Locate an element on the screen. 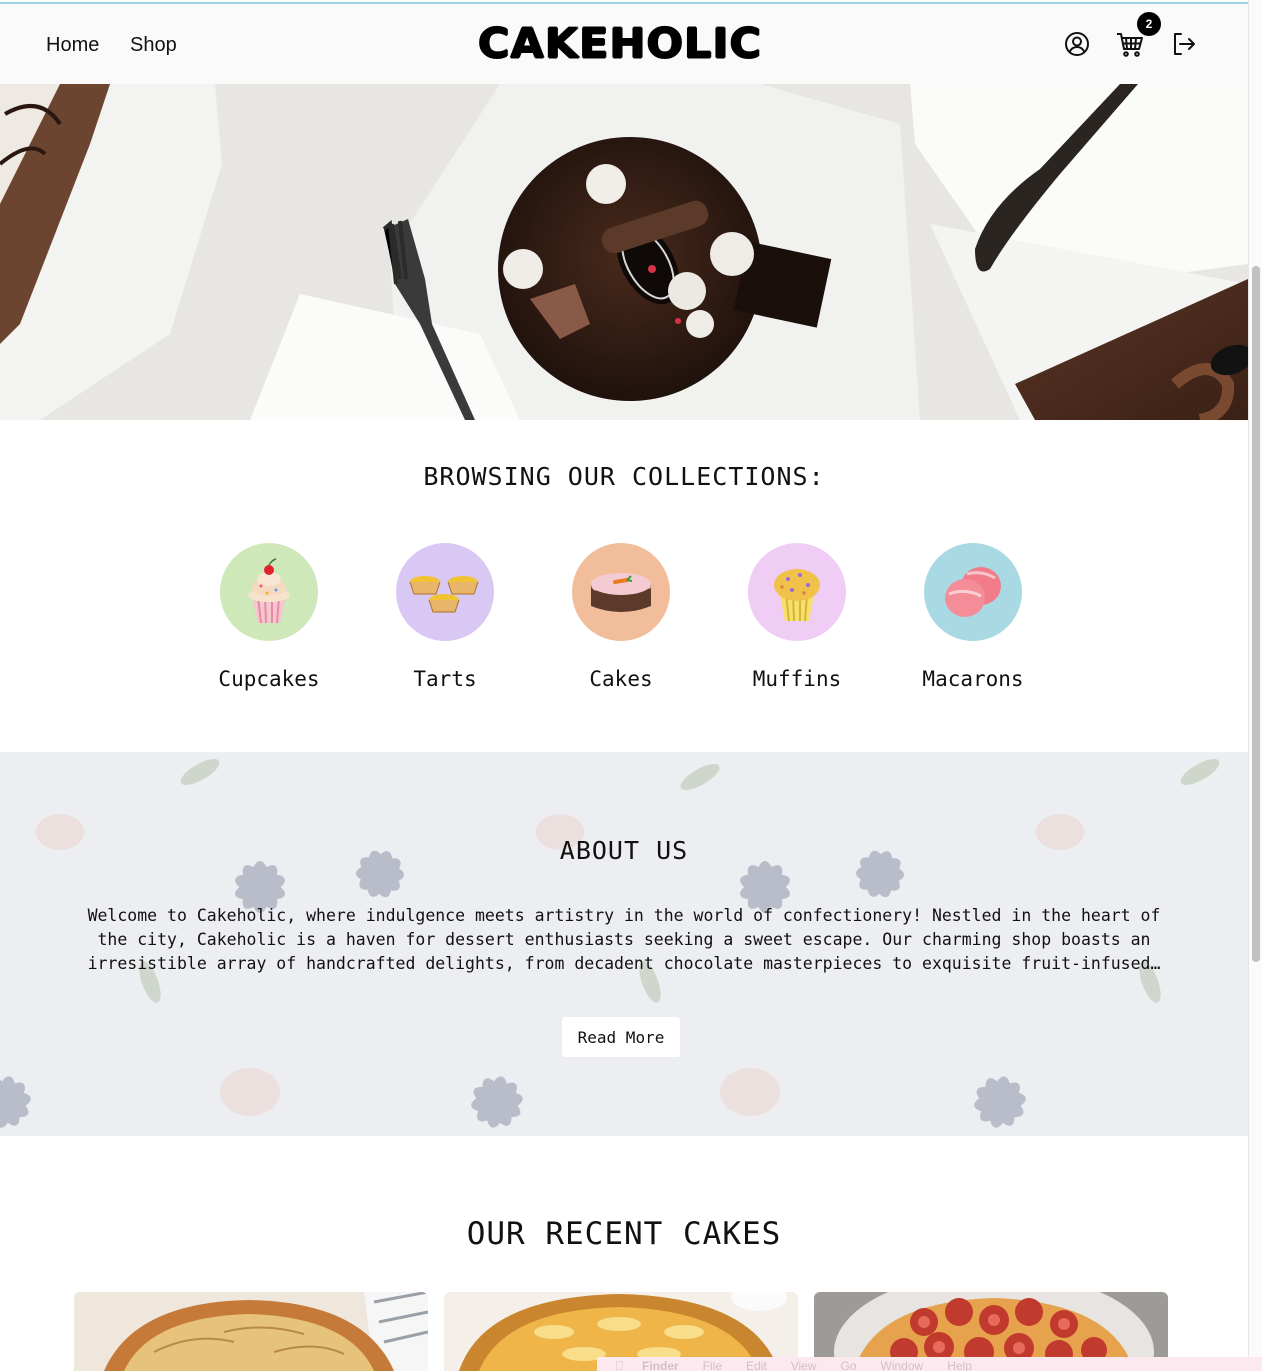  collection-tarts: Tarts is located at coordinates (445, 617).